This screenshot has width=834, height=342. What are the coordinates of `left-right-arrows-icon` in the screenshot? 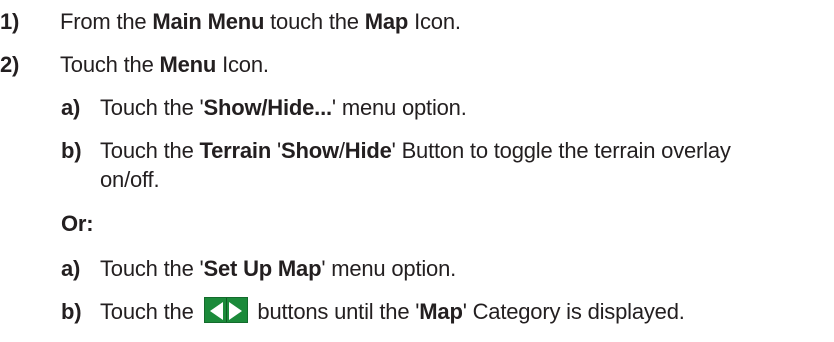 It's located at (225, 310).